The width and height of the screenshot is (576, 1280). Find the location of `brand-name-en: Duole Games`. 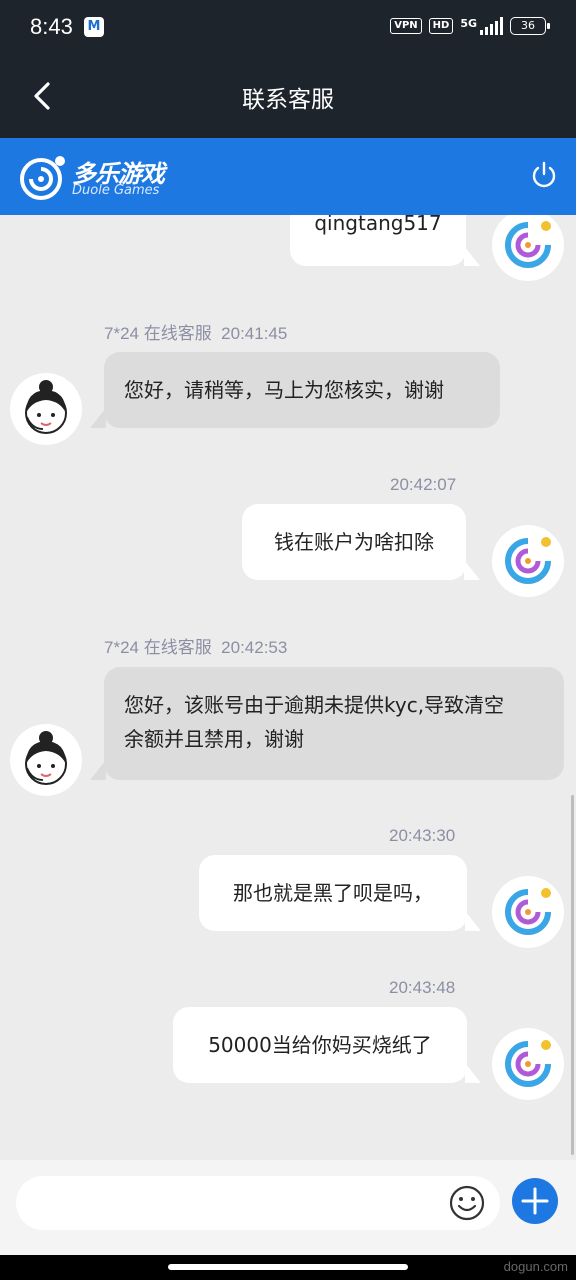

brand-name-en: Duole Games is located at coordinates (116, 190).